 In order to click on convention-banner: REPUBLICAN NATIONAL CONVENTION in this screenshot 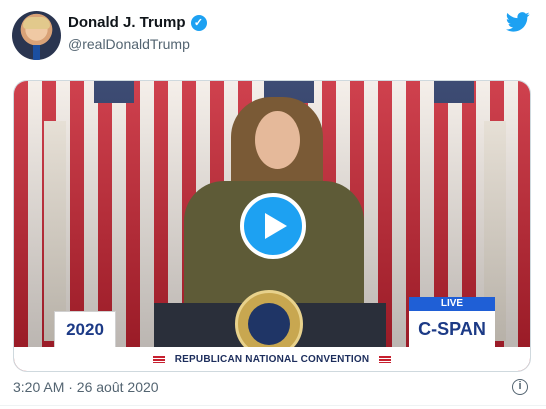, I will do `click(272, 359)`.